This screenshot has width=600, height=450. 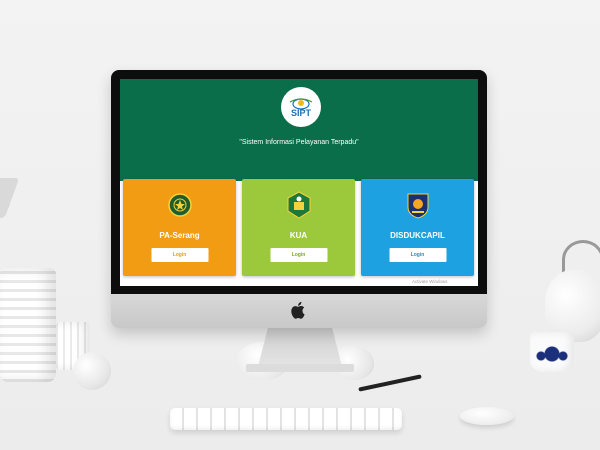 What do you see at coordinates (286, 419) in the screenshot?
I see `keyboard` at bounding box center [286, 419].